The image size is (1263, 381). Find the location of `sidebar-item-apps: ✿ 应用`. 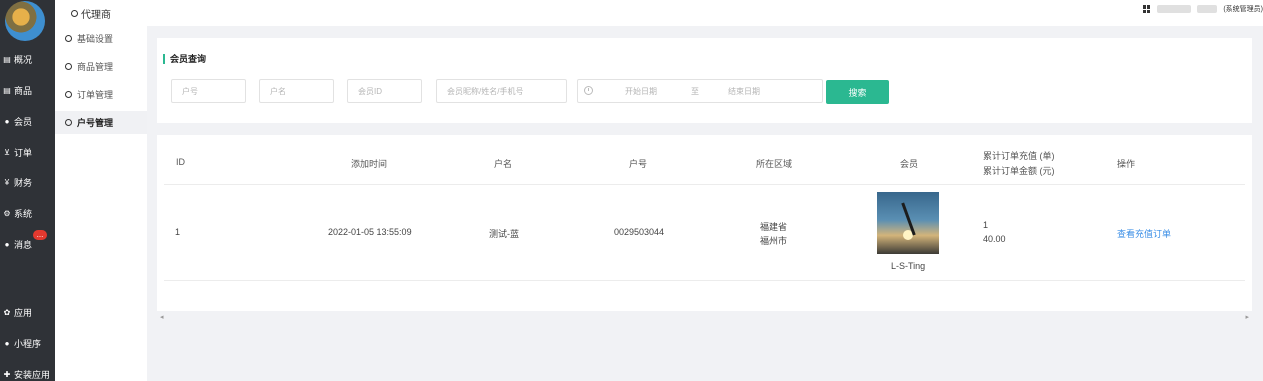

sidebar-item-apps: ✿ 应用 is located at coordinates (27, 312).